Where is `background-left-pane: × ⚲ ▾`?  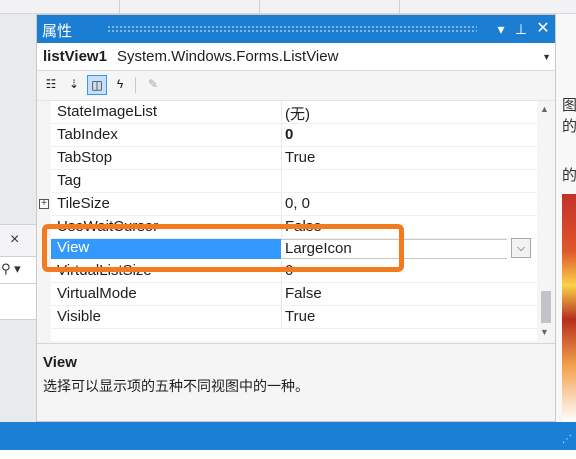 background-left-pane: × ⚲ ▾ is located at coordinates (18, 218).